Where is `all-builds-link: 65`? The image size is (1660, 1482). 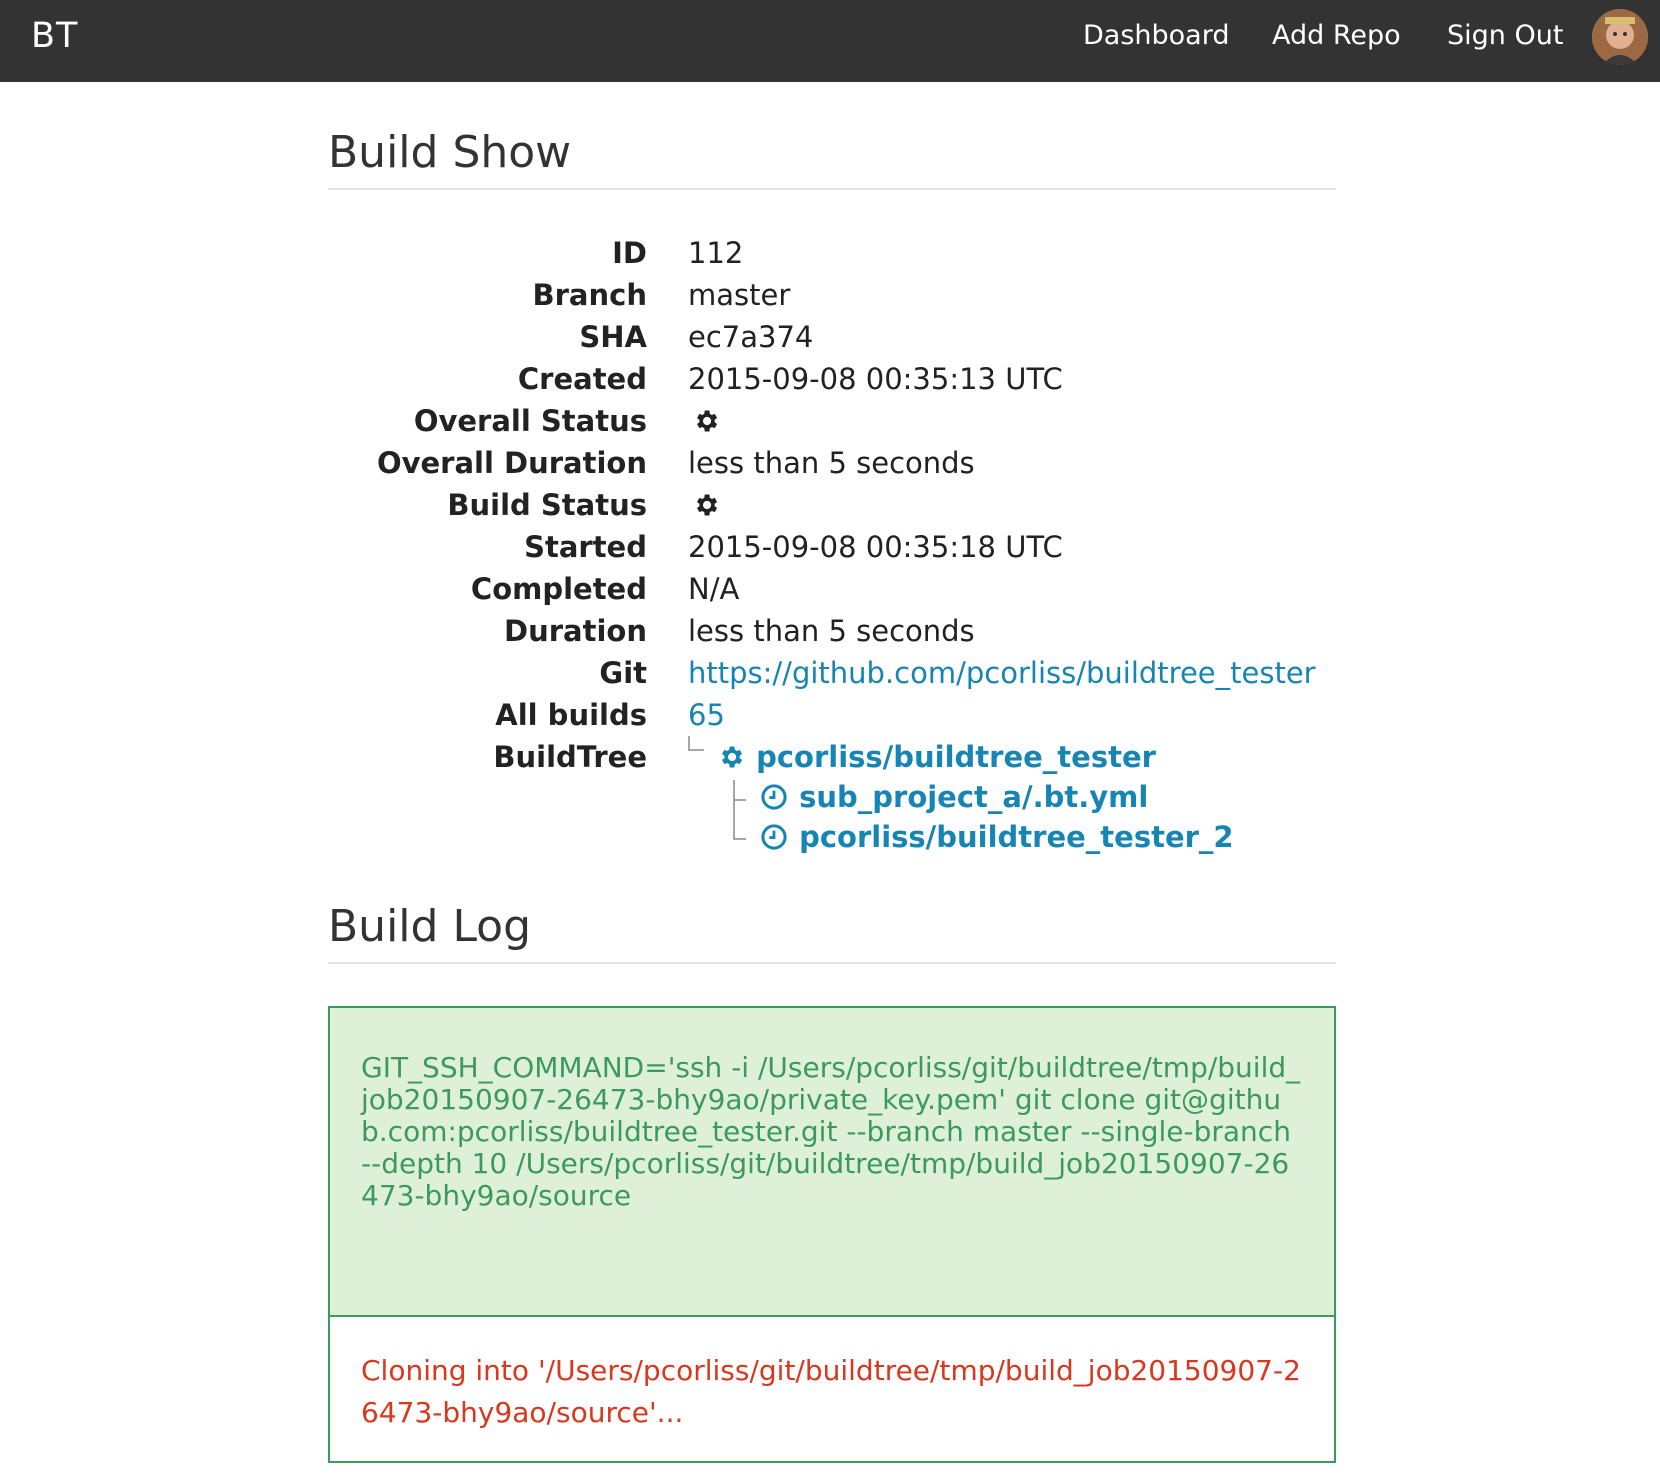 all-builds-link: 65 is located at coordinates (706, 715).